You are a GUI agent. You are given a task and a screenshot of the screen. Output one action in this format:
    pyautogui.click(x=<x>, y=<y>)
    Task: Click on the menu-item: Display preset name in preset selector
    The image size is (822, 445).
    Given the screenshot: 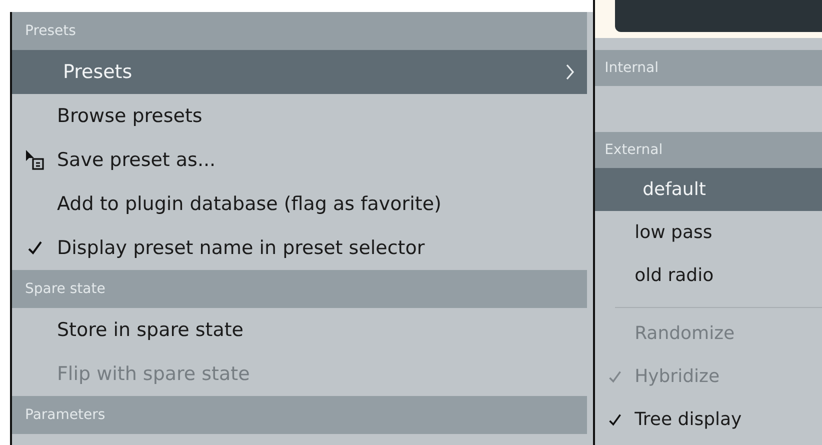 What is the action you would take?
    pyautogui.click(x=299, y=248)
    